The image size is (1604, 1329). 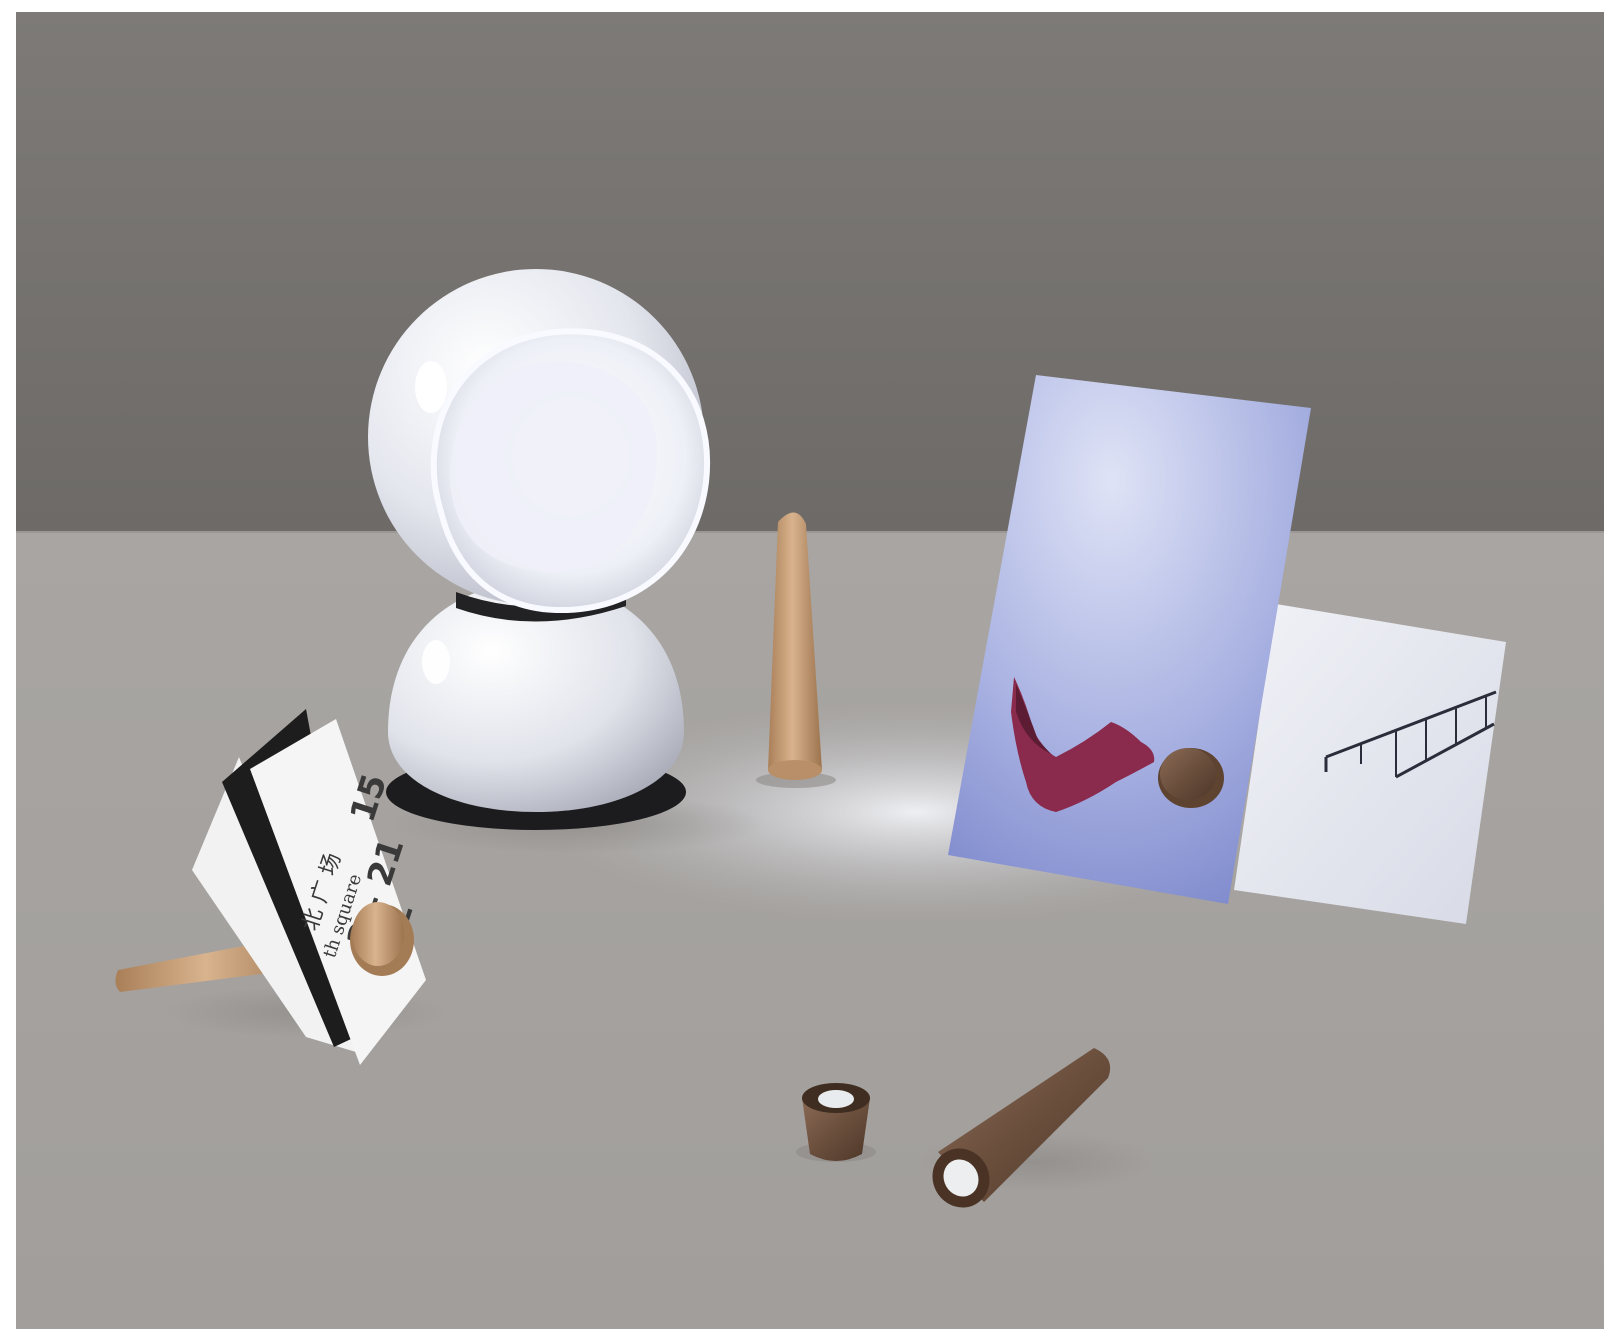 I want to click on staircase-postcard, so click(x=1370, y=764).